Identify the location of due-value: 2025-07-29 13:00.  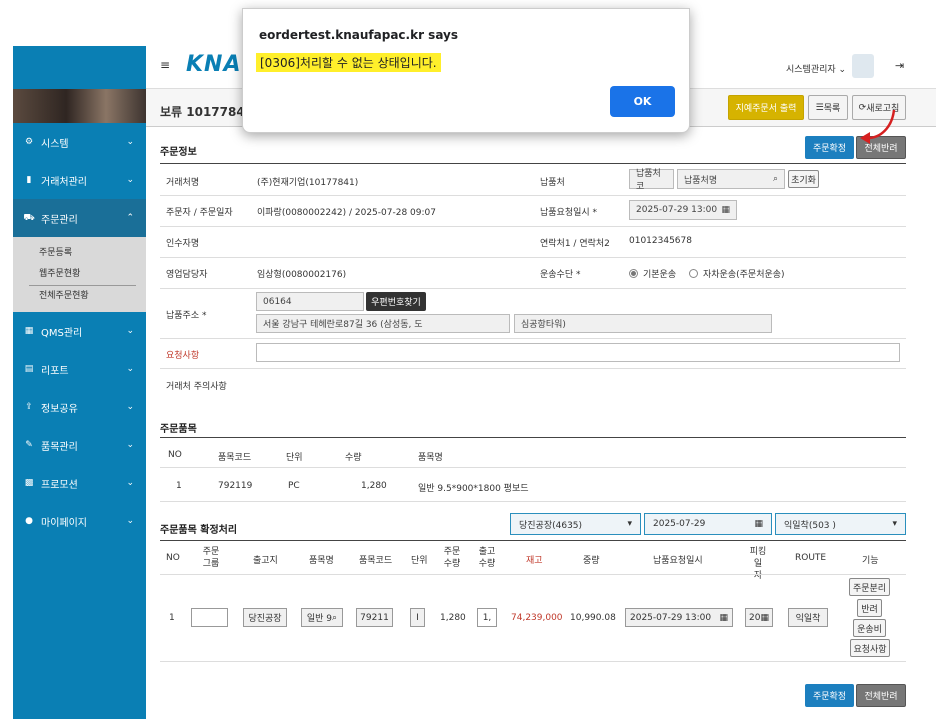
(671, 617).